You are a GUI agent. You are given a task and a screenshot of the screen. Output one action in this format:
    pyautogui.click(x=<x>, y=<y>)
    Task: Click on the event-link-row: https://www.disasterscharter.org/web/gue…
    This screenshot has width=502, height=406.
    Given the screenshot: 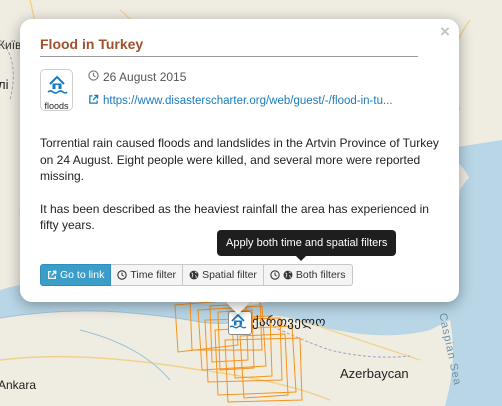 What is the action you would take?
    pyautogui.click(x=240, y=101)
    